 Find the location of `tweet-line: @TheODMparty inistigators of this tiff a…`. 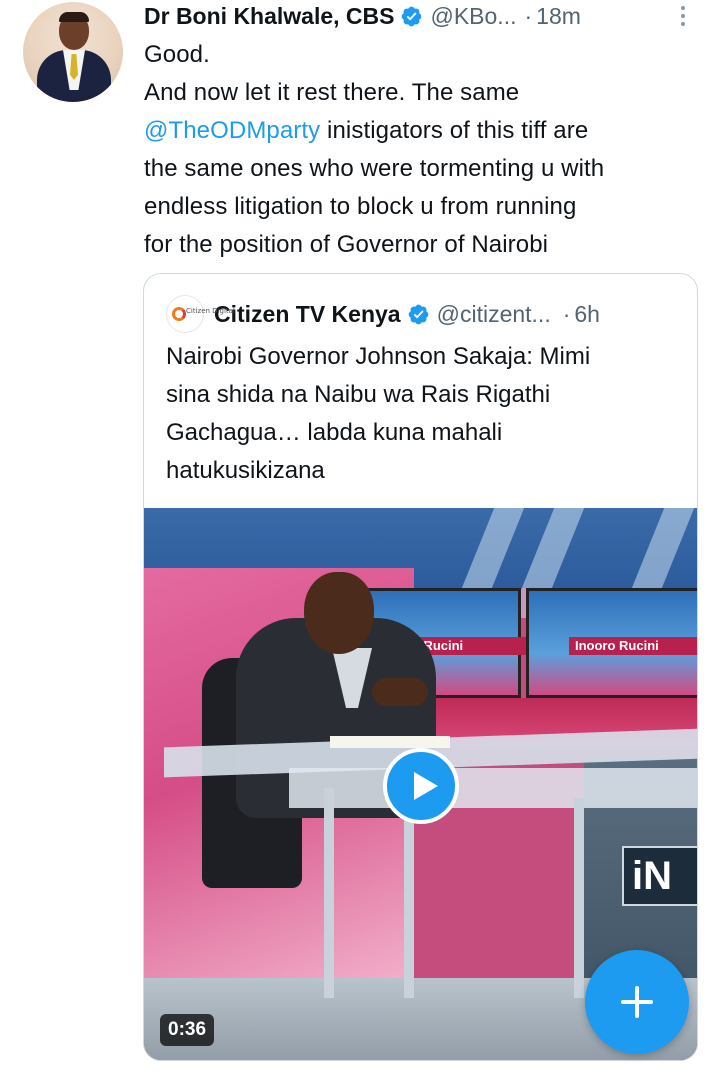

tweet-line: @TheODMparty inistigators of this tiff a… is located at coordinates (366, 130).